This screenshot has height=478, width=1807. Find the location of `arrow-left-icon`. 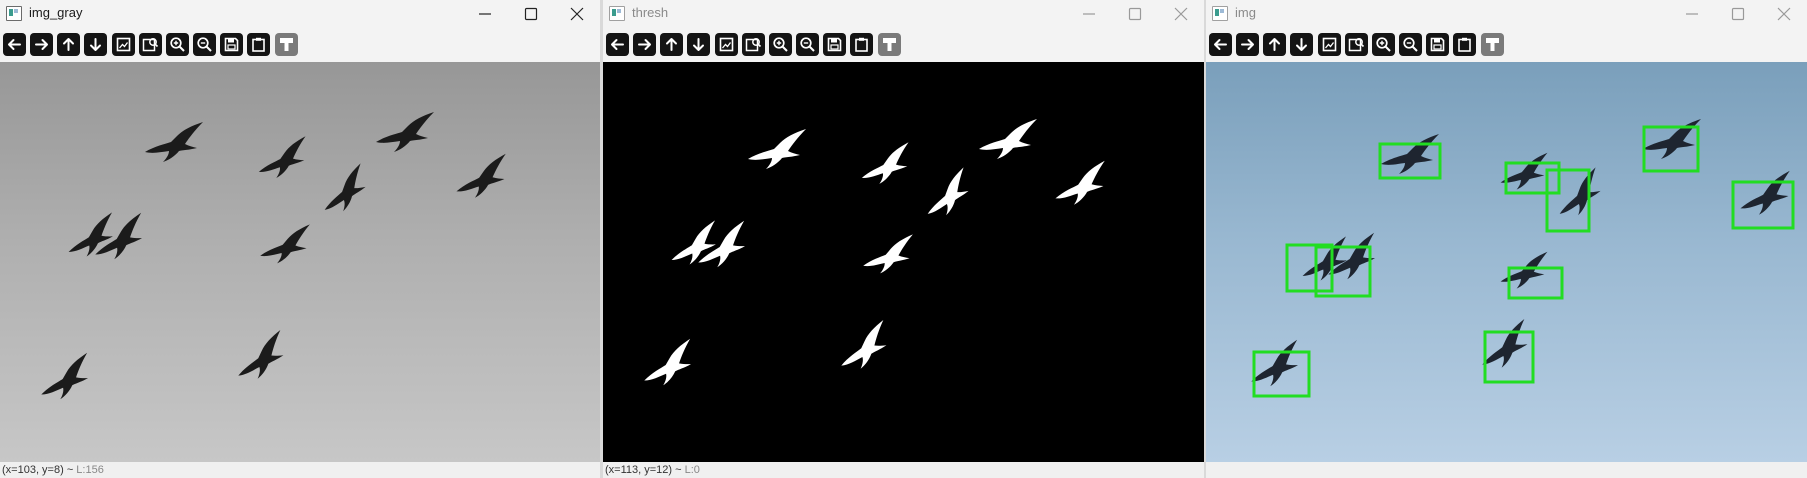

arrow-left-icon is located at coordinates (1220, 44).